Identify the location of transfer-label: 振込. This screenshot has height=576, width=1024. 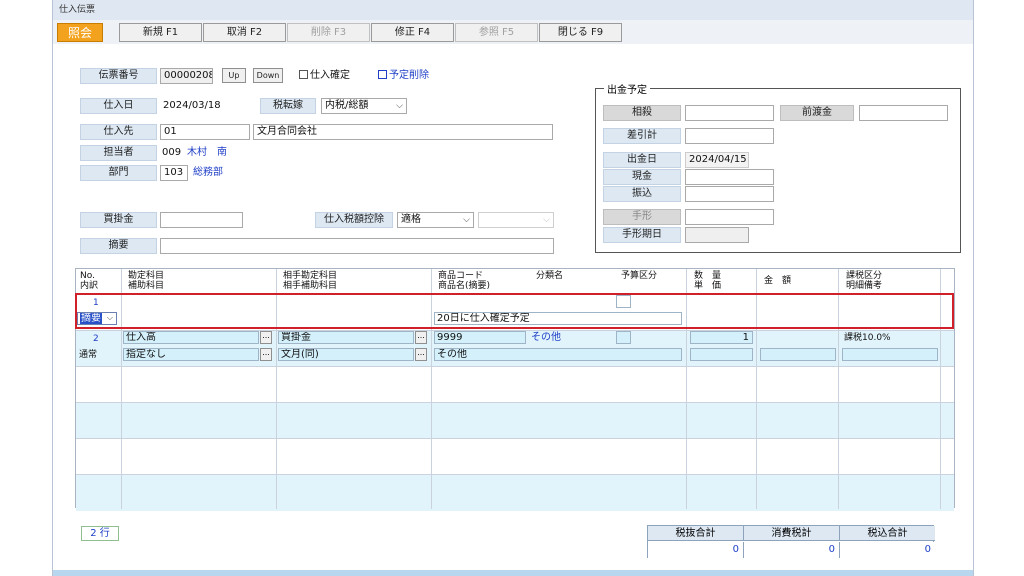
(642, 194).